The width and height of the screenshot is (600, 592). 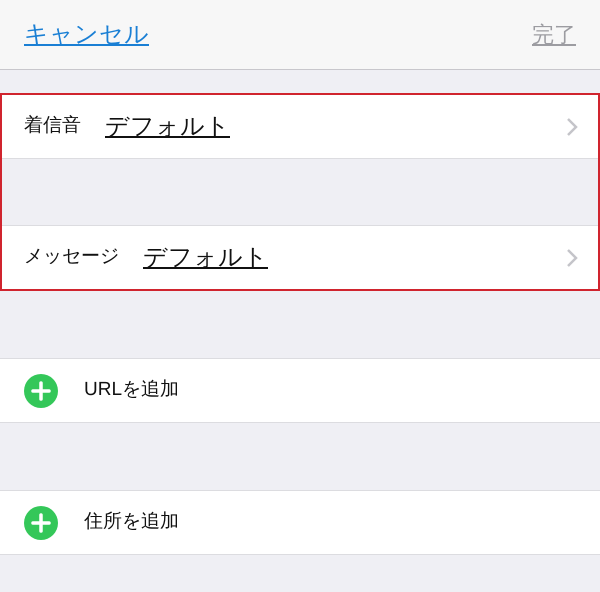 What do you see at coordinates (300, 257) in the screenshot?
I see `setting-row: メッセージ デフォルト` at bounding box center [300, 257].